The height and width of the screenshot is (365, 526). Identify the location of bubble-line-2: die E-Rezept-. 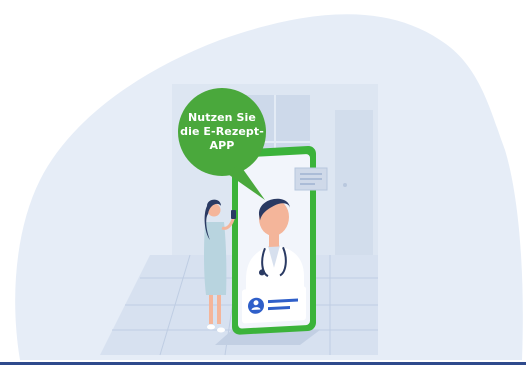
(222, 131).